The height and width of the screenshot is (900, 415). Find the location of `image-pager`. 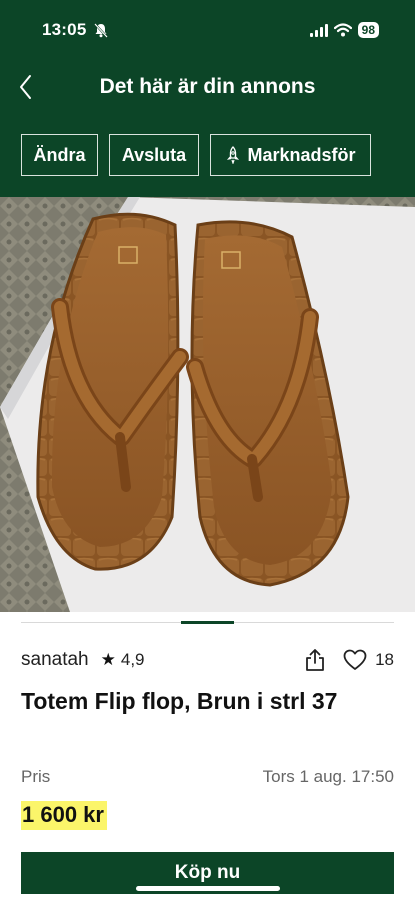

image-pager is located at coordinates (207, 619).